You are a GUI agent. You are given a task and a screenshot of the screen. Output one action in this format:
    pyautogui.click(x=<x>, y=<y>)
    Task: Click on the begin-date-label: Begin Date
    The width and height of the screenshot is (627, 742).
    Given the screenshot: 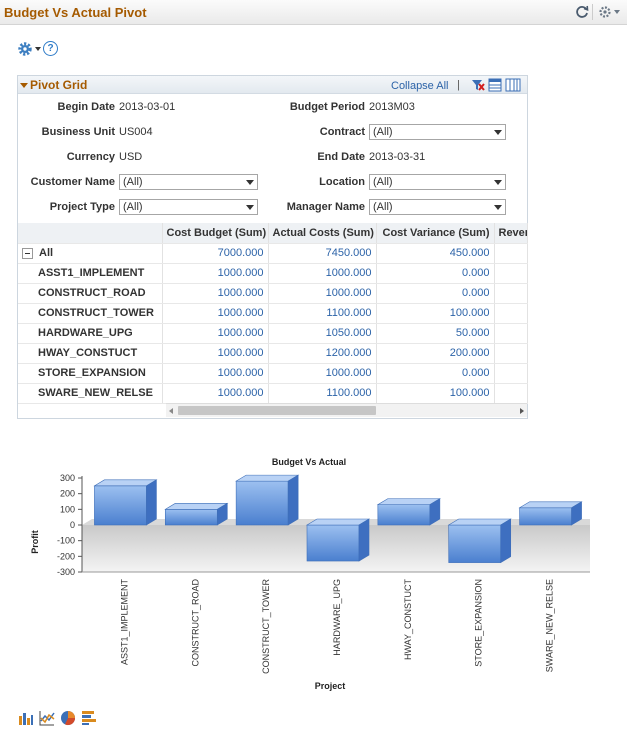 What is the action you would take?
    pyautogui.click(x=86, y=107)
    